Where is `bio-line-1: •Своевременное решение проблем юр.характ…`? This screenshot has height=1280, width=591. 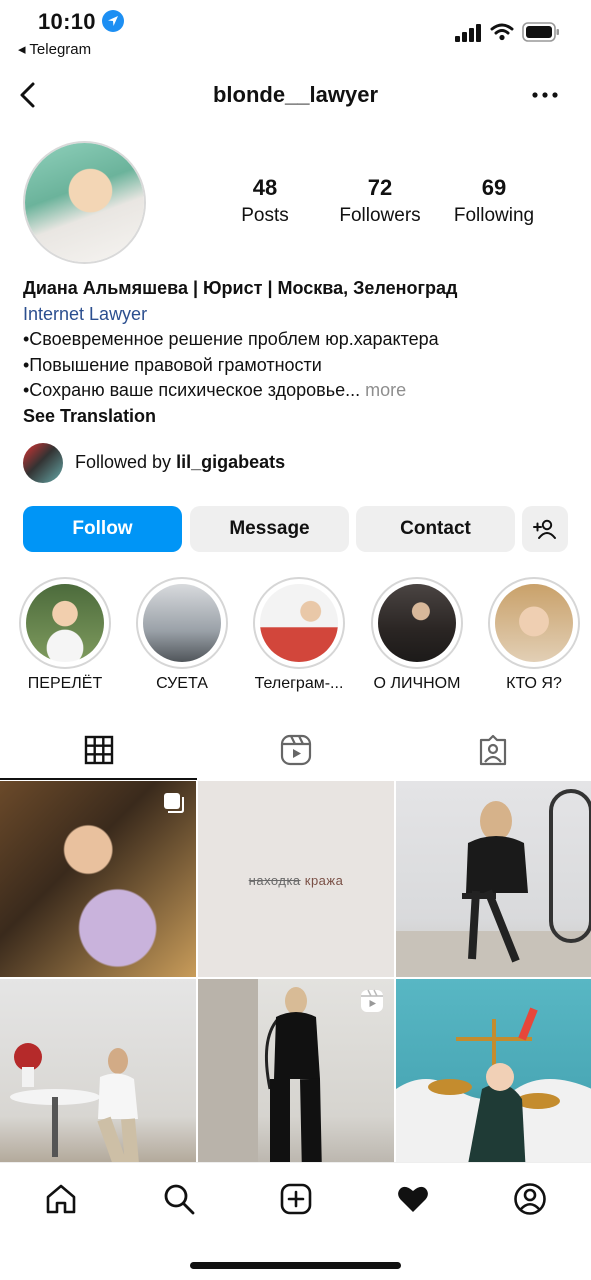
bio-line-1: •Своевременное решение проблем юр.характ… is located at coordinates (231, 339).